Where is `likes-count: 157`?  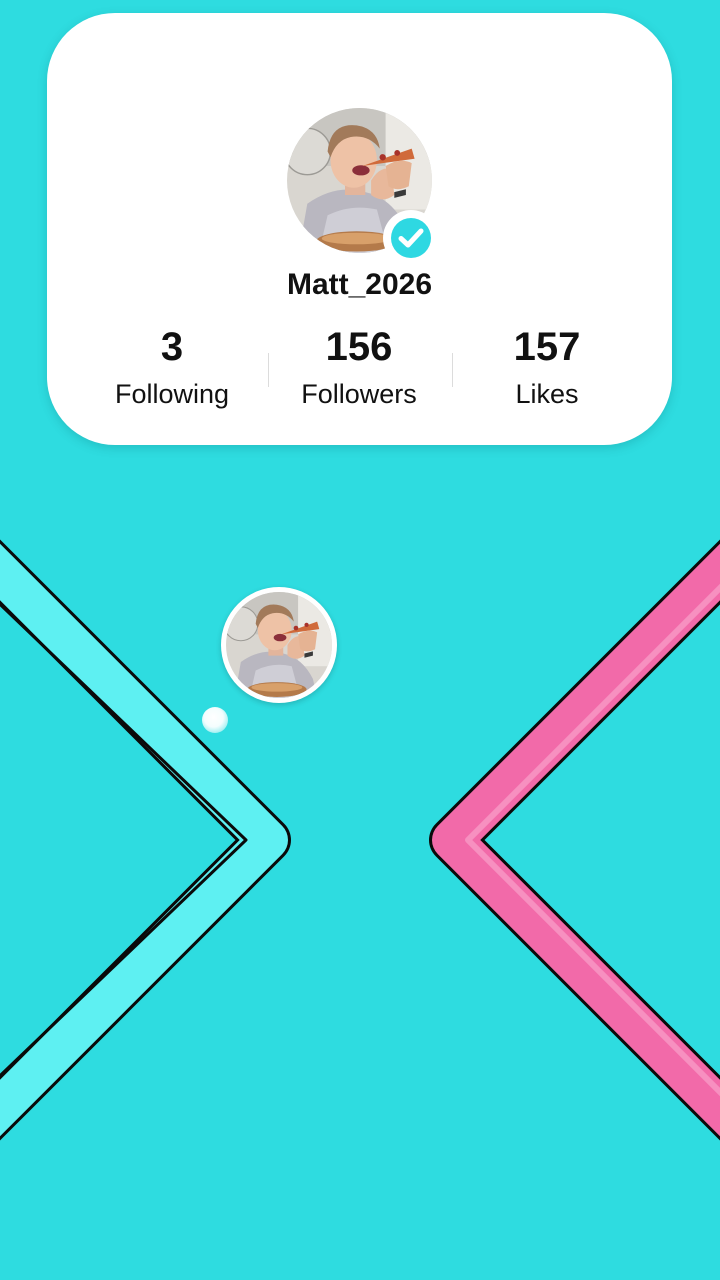 likes-count: 157 is located at coordinates (547, 347).